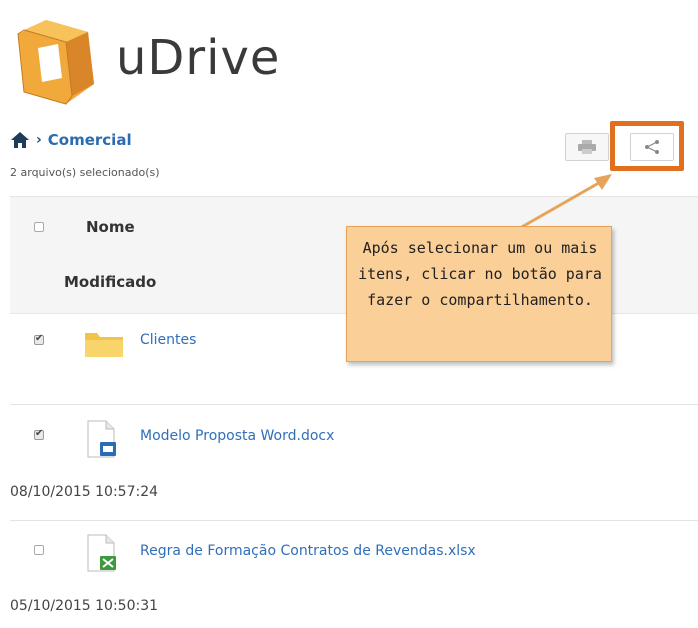  Describe the element at coordinates (84, 492) in the screenshot. I see `modified-date: 08/10/2015 10:57:24` at that location.